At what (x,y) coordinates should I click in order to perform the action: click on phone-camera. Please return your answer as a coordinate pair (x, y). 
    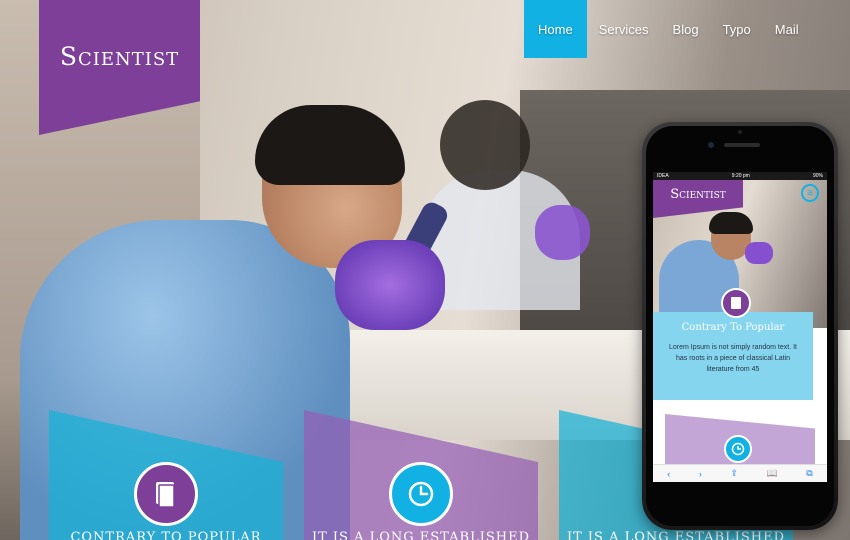
    Looking at the image, I should click on (711, 145).